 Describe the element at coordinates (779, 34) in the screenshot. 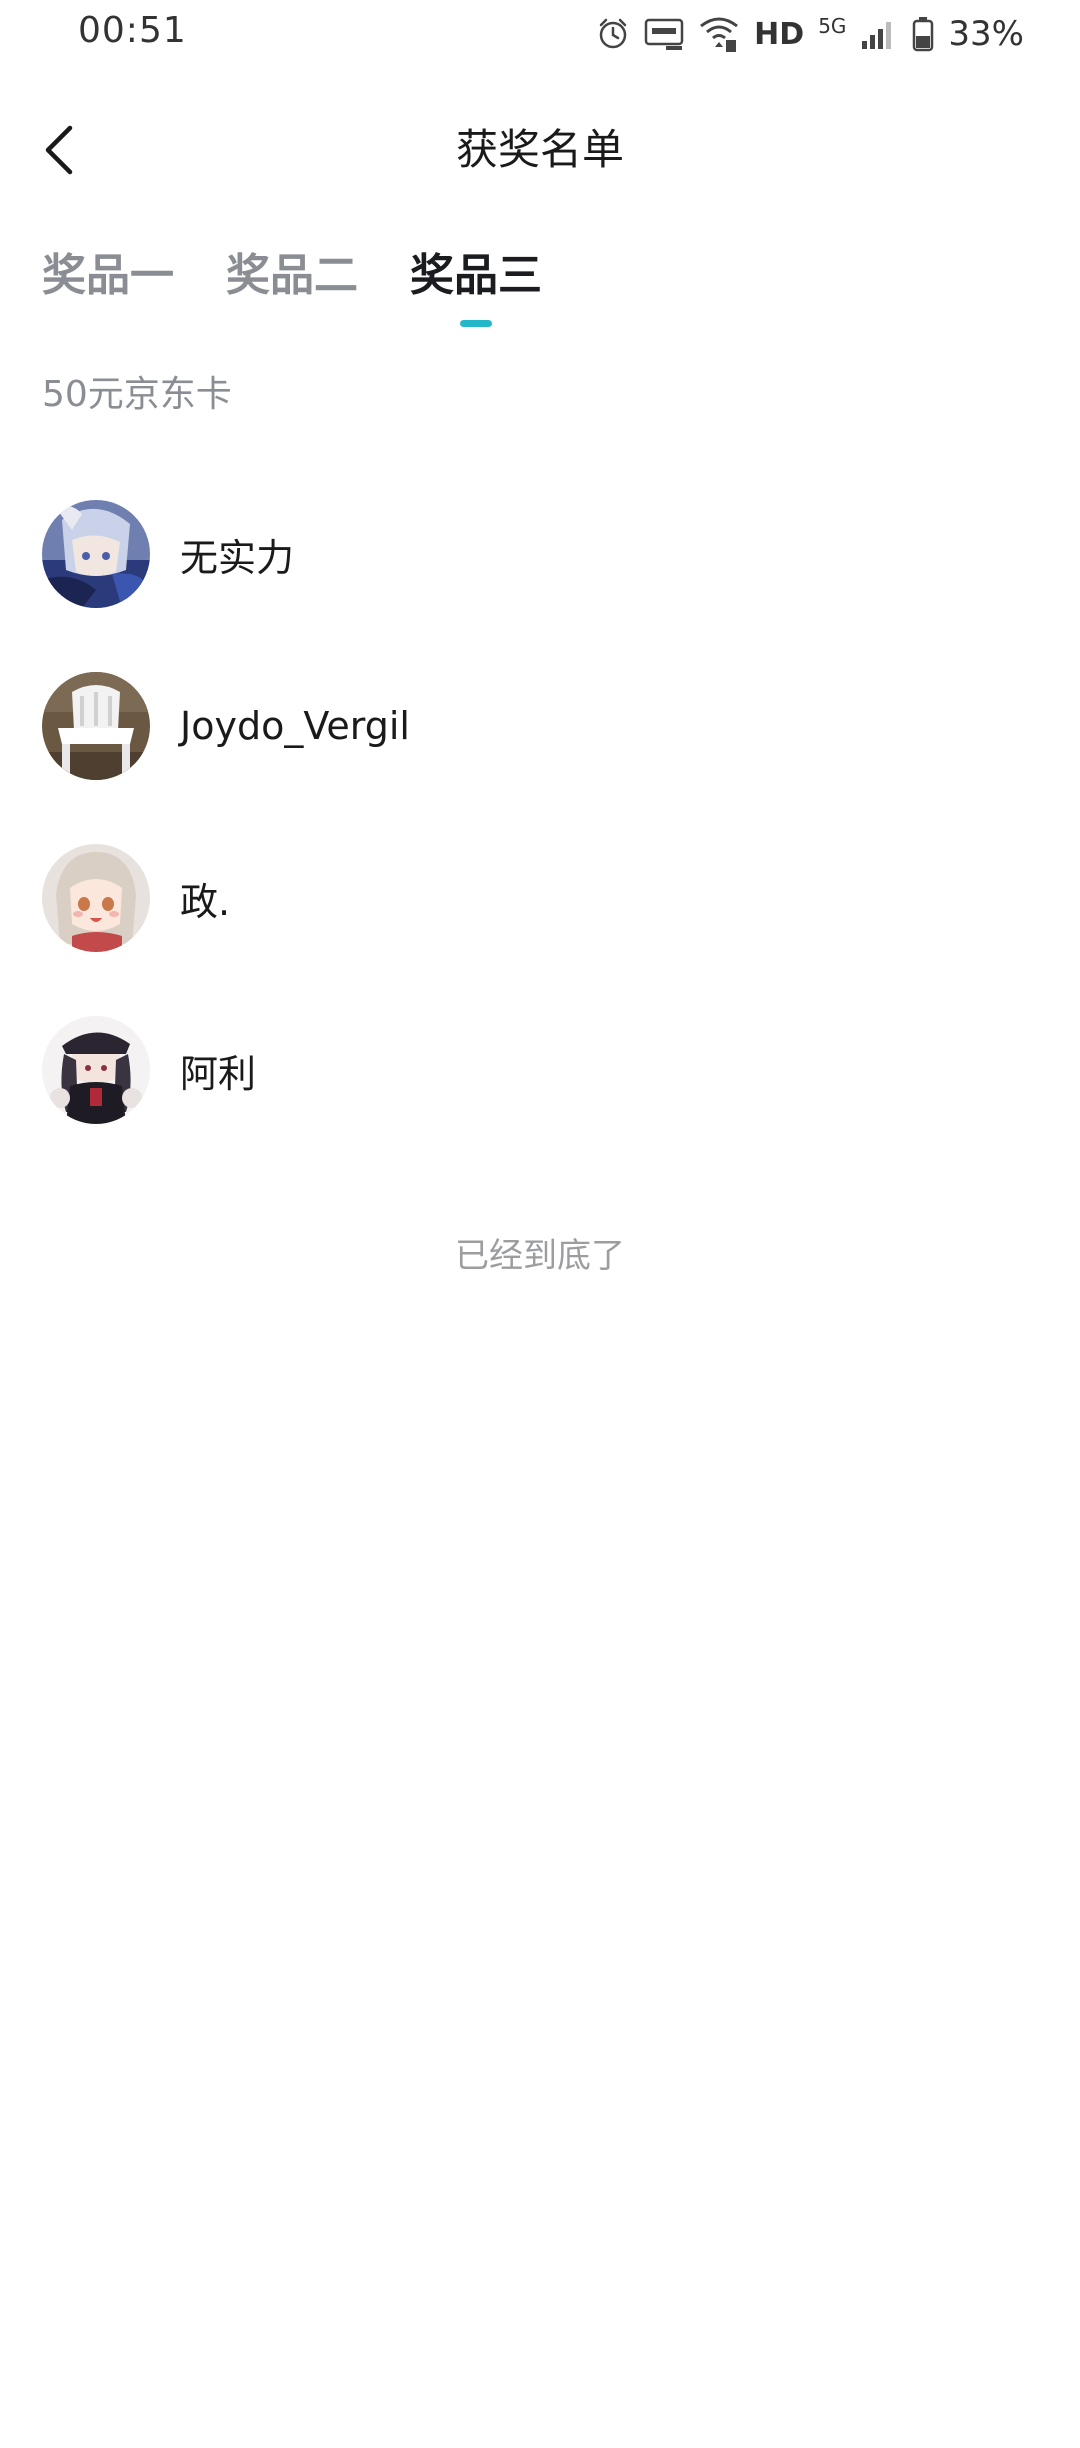

I see `hd-indicator: HD` at that location.